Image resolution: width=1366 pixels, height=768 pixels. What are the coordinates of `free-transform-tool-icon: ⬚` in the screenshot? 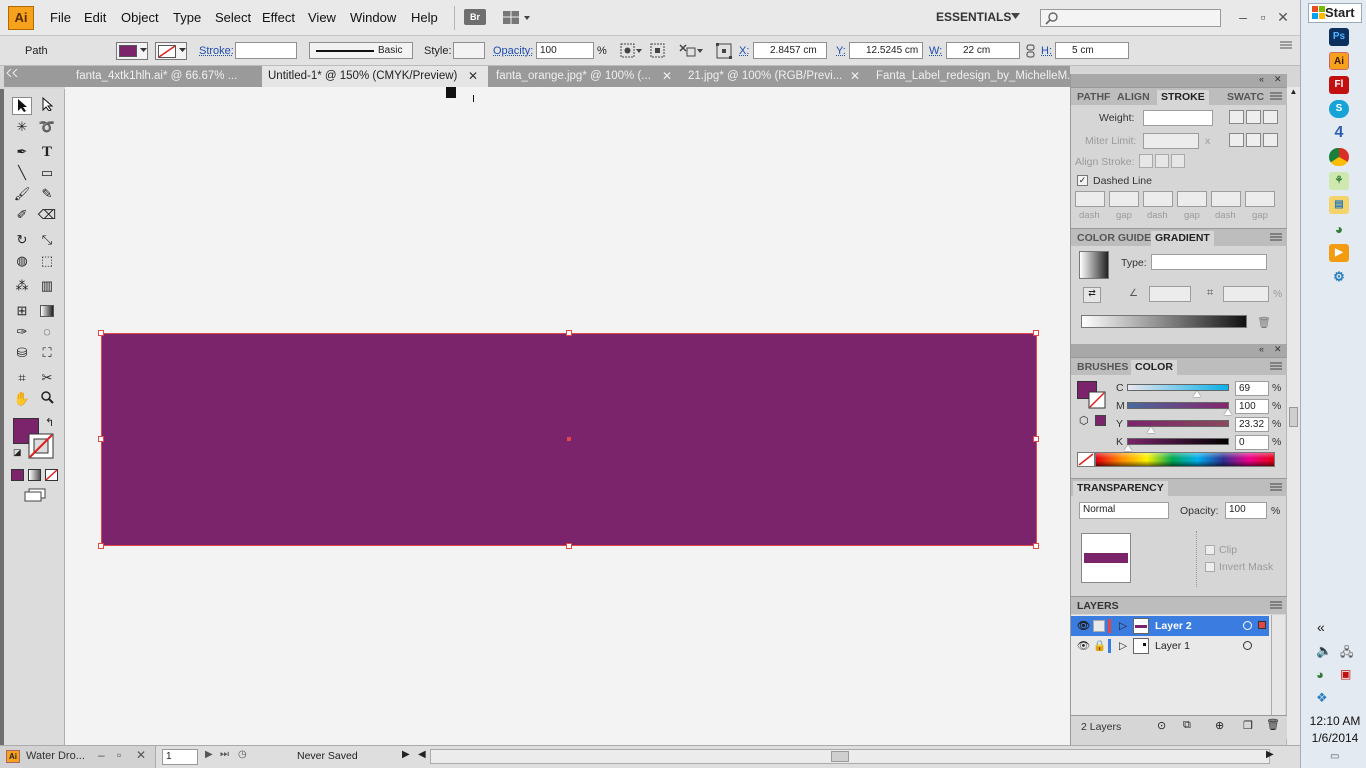 It's located at (47, 261).